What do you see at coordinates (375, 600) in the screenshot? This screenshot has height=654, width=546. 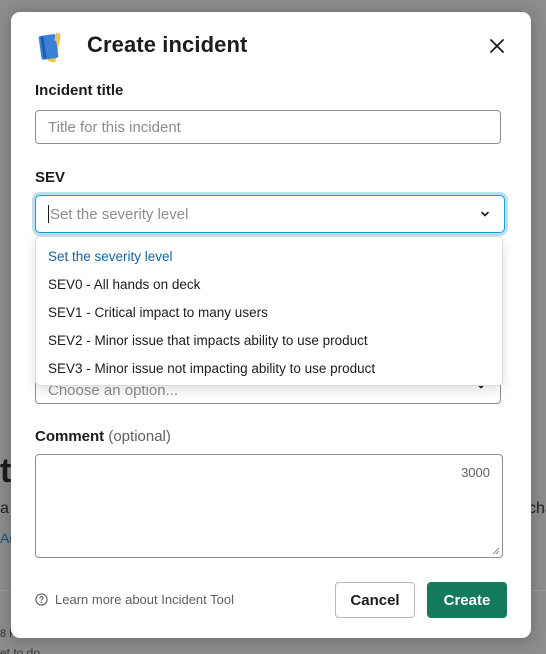 I see `cancel-button: Cancel` at bounding box center [375, 600].